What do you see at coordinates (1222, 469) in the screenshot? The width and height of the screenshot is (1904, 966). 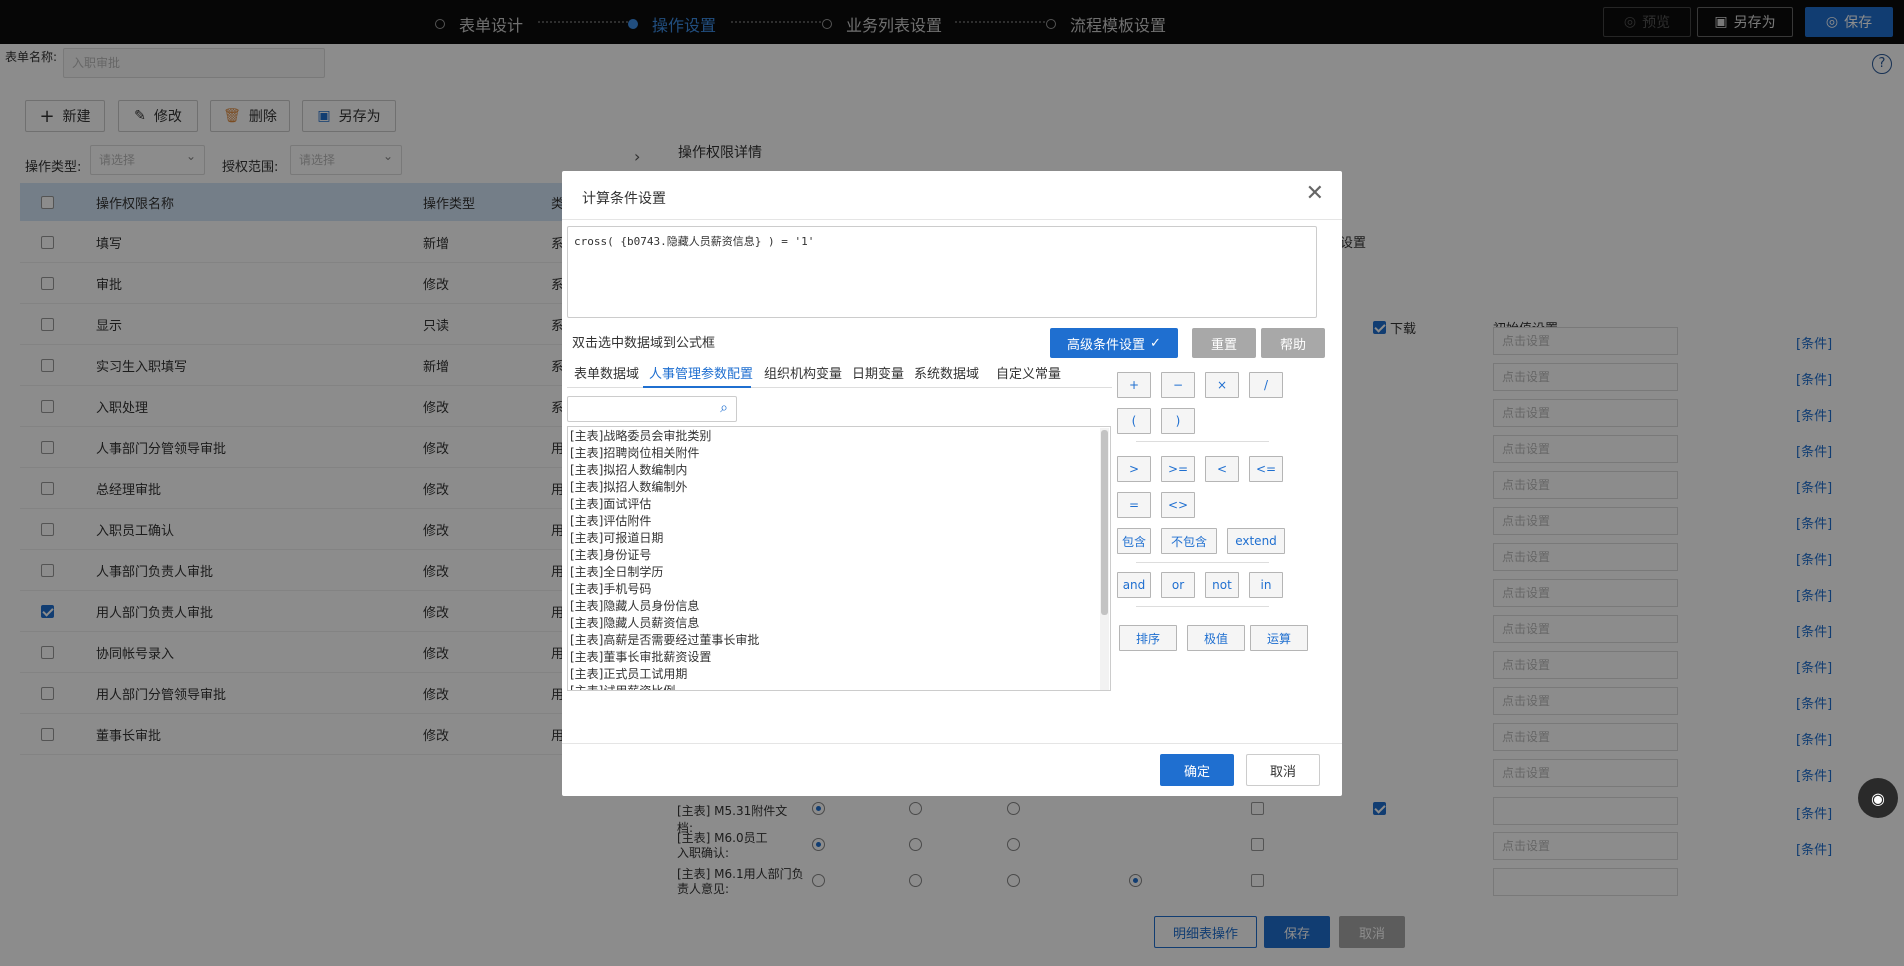 I see `operator-button-compare-2: <` at bounding box center [1222, 469].